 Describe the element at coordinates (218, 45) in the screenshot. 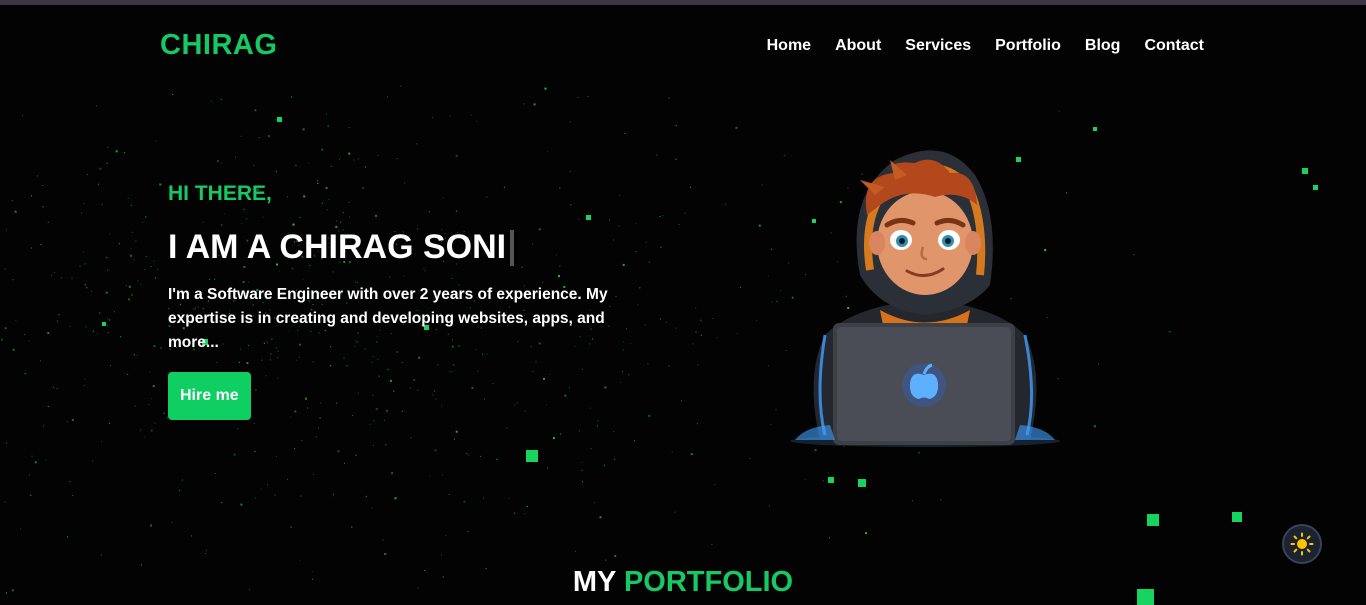

I see `site-logo: CHIRAG` at that location.